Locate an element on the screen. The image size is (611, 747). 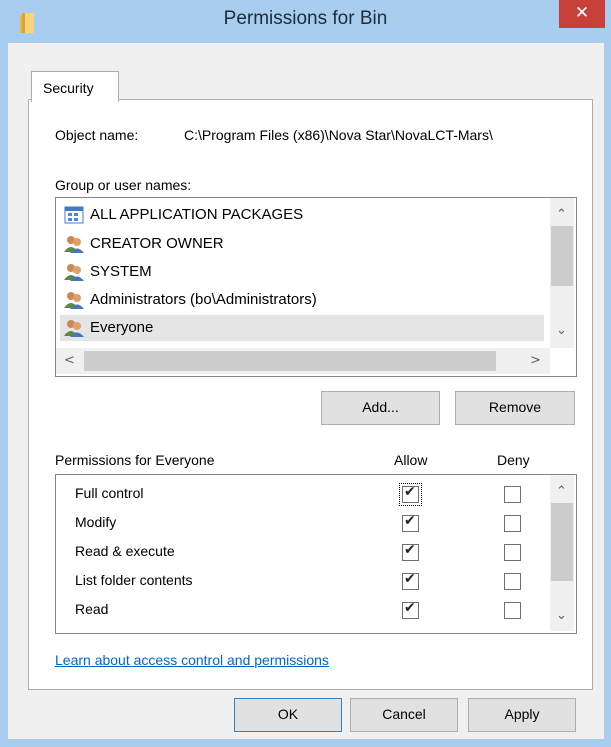
window-title: Permissions for Bin is located at coordinates (305, 18).